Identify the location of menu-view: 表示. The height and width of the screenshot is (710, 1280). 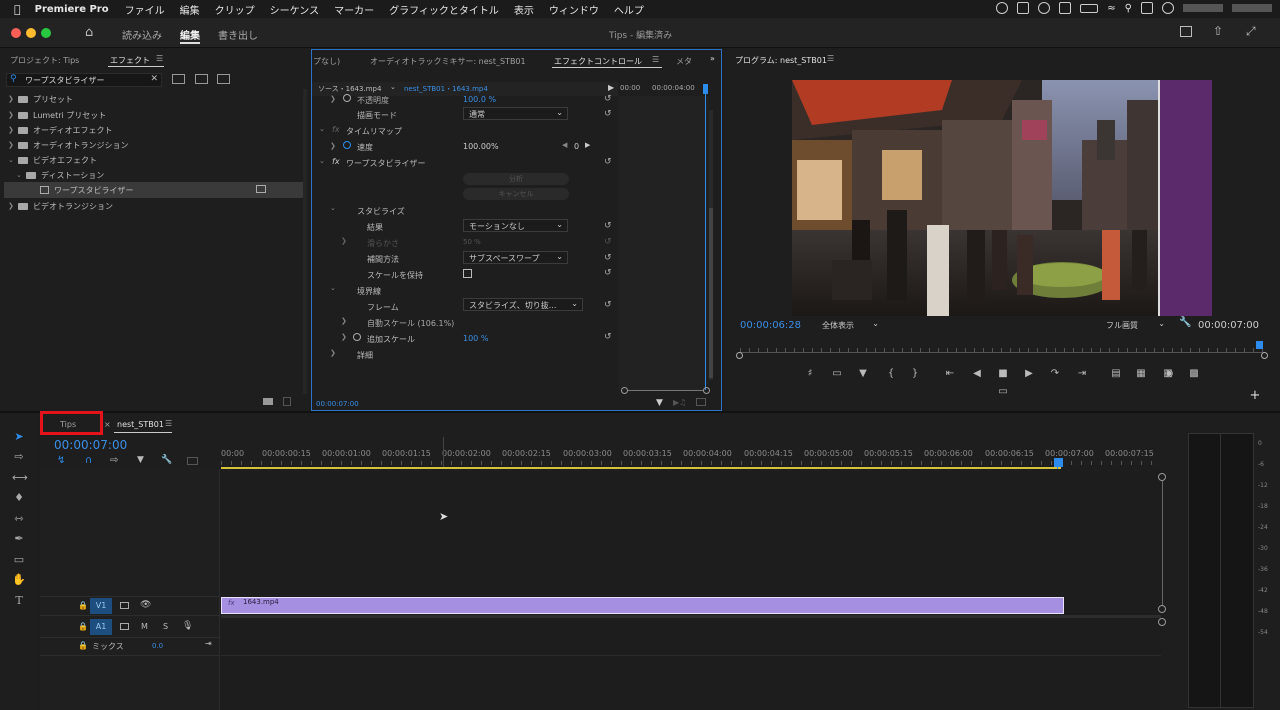
(524, 9).